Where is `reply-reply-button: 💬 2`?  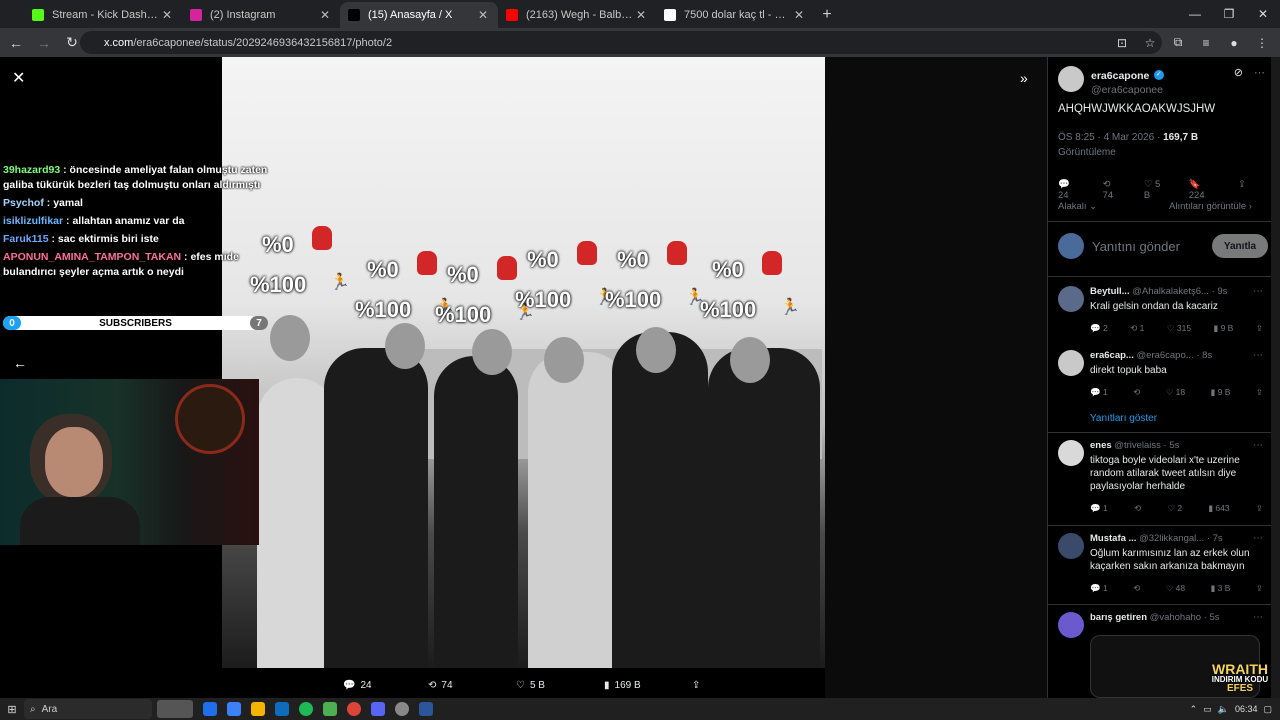 reply-reply-button: 💬 2 is located at coordinates (1099, 328).